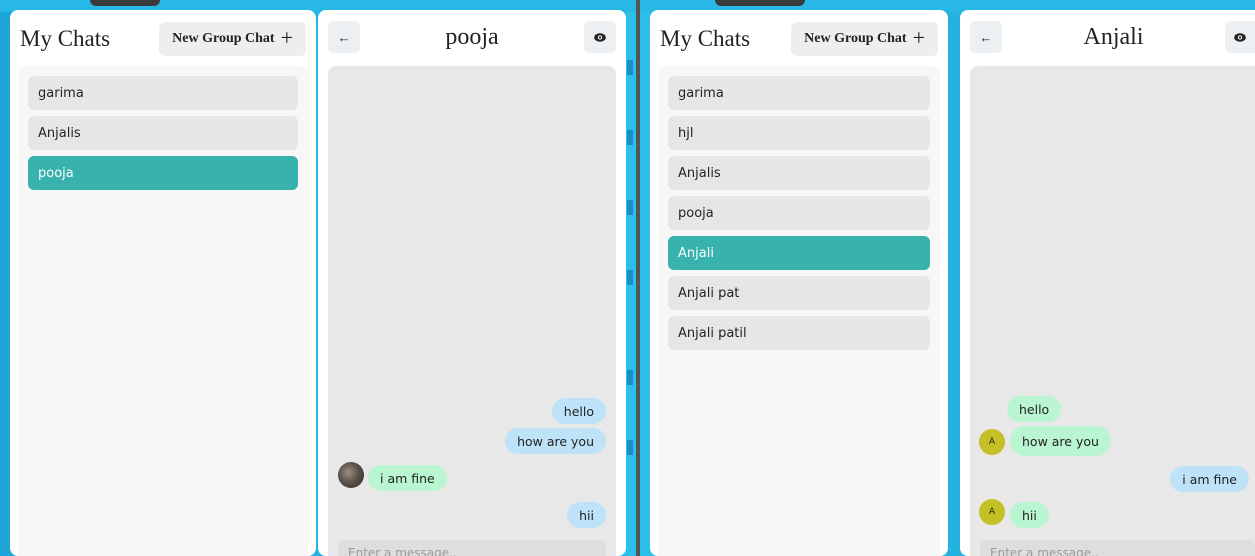  What do you see at coordinates (799, 293) in the screenshot?
I see `chat-item-anjali-pat: Anjali pat` at bounding box center [799, 293].